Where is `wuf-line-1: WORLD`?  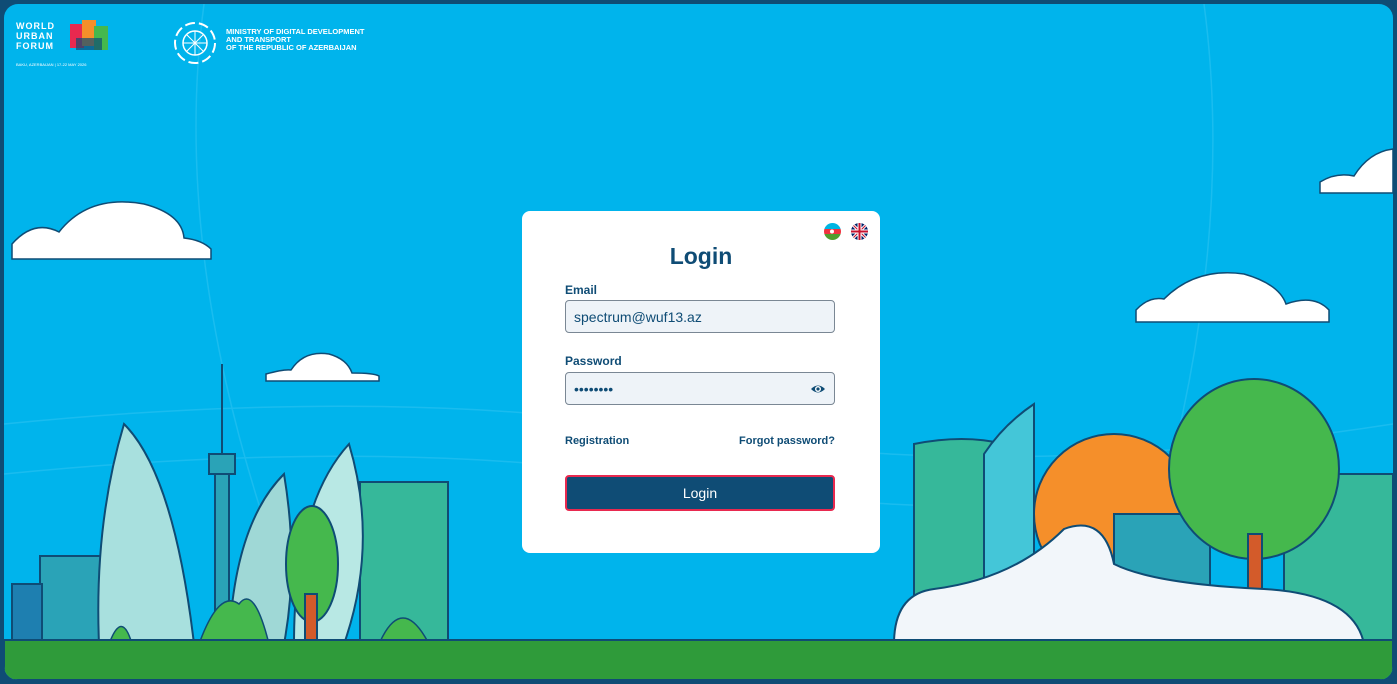 wuf-line-1: WORLD is located at coordinates (35, 26).